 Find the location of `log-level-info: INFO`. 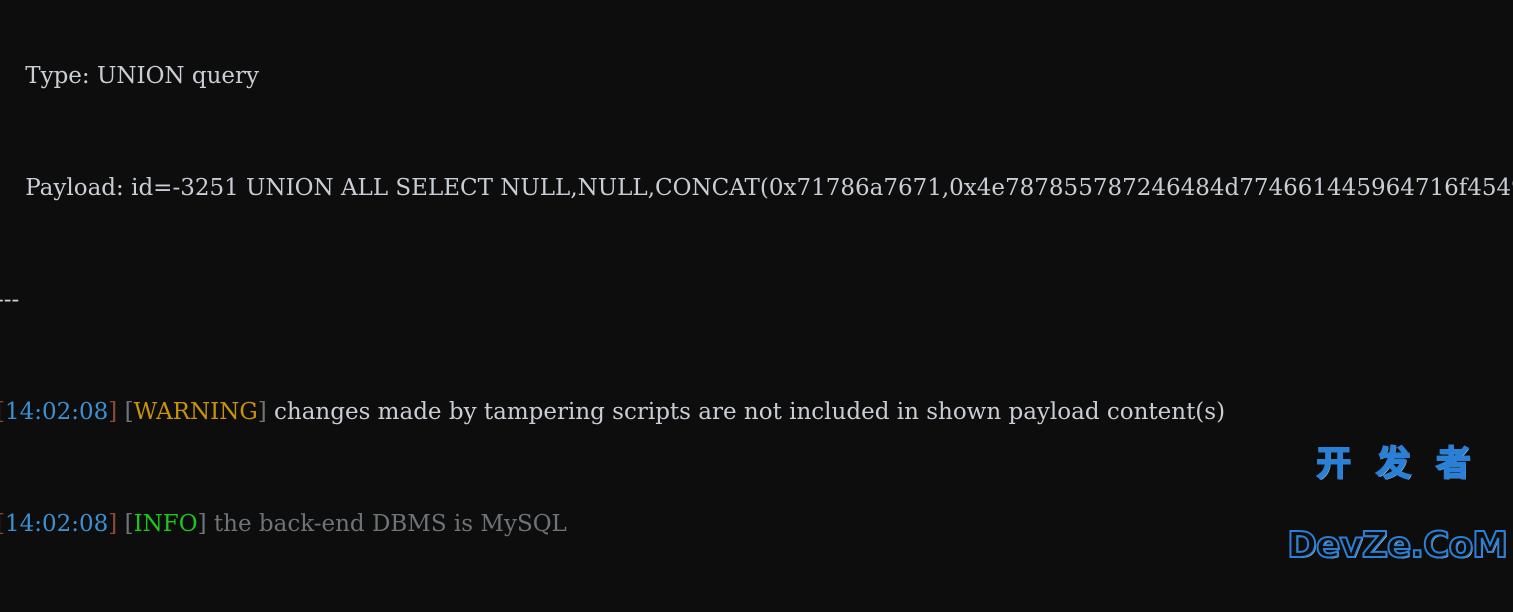

log-level-info: INFO is located at coordinates (165, 524).